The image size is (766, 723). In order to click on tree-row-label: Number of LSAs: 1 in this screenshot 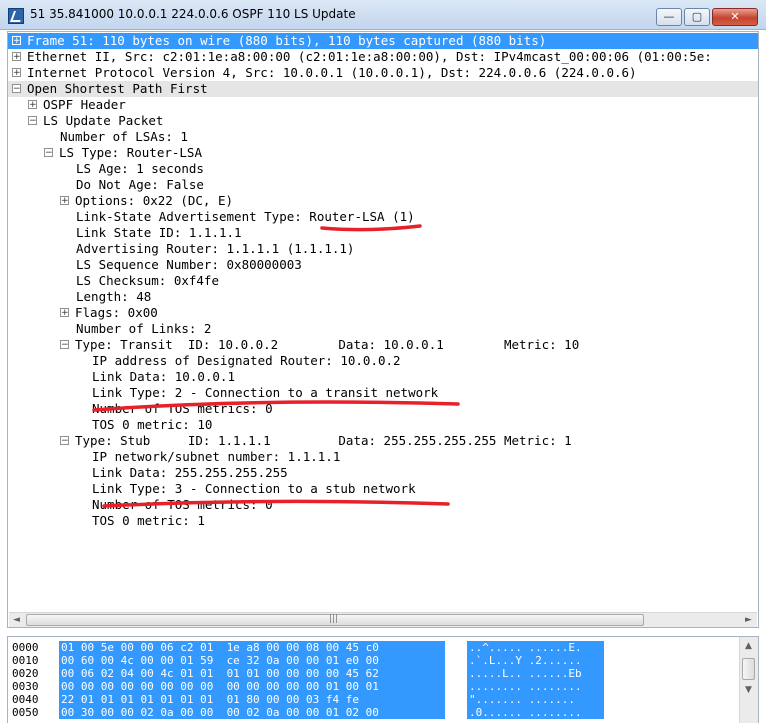, I will do `click(124, 136)`.